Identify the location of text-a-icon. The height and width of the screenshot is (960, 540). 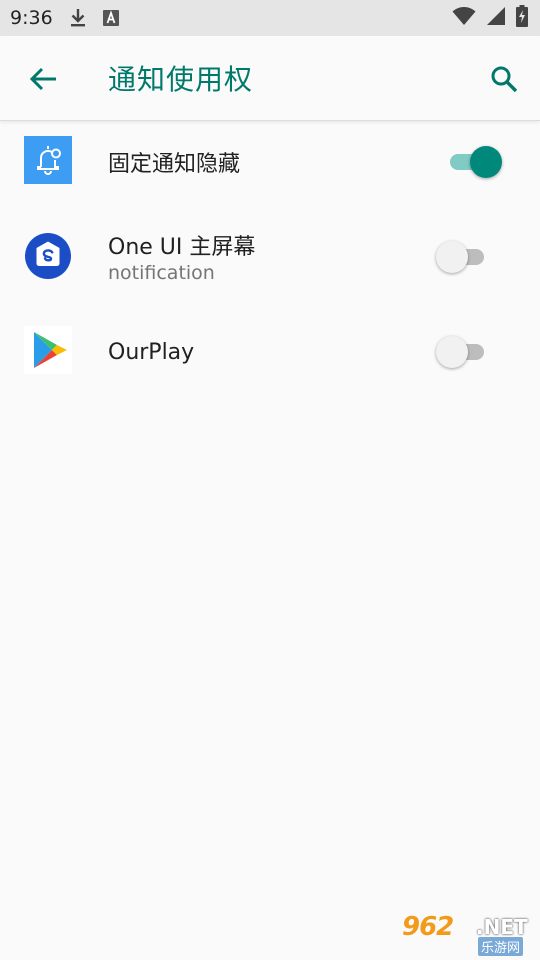
(110, 18).